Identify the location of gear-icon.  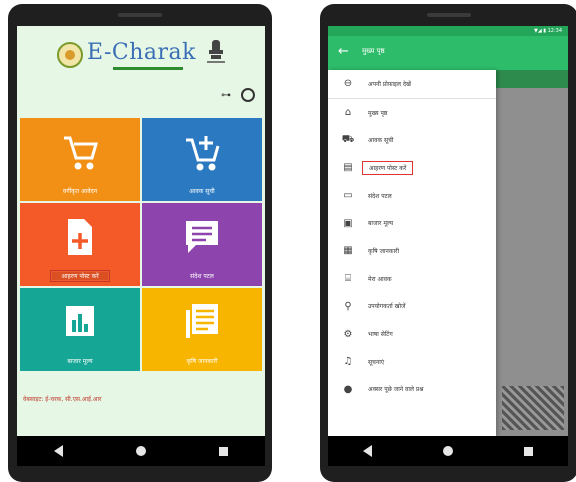
(248, 95).